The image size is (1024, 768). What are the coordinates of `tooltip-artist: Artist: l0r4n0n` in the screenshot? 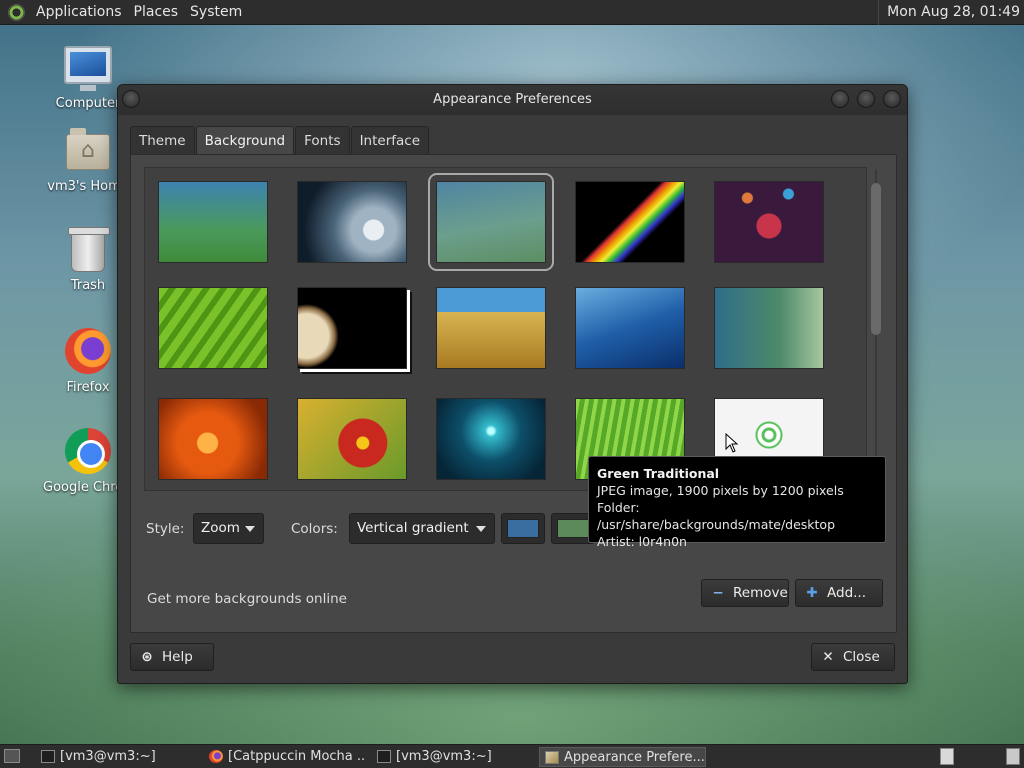 It's located at (642, 541).